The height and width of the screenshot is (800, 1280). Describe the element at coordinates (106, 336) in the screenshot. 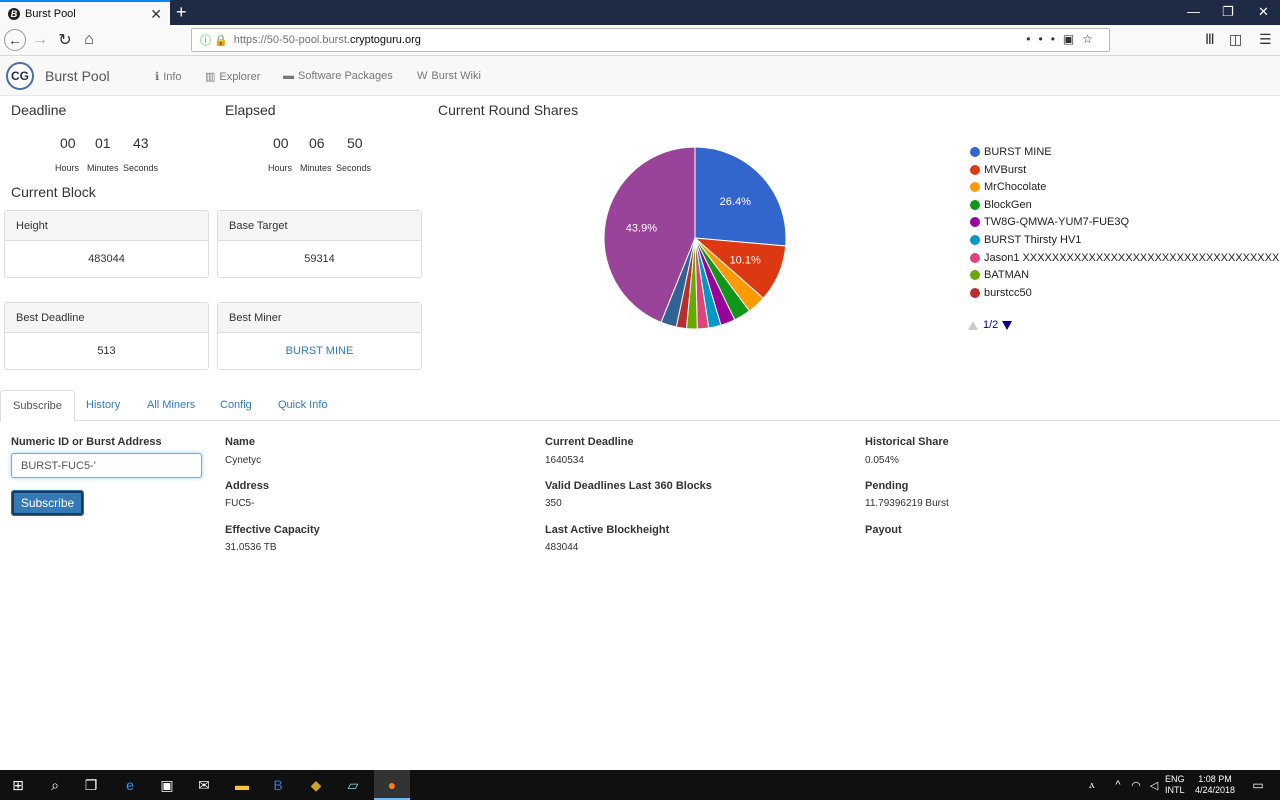

I see `best-deadline-panel: Best Deadline 513` at that location.